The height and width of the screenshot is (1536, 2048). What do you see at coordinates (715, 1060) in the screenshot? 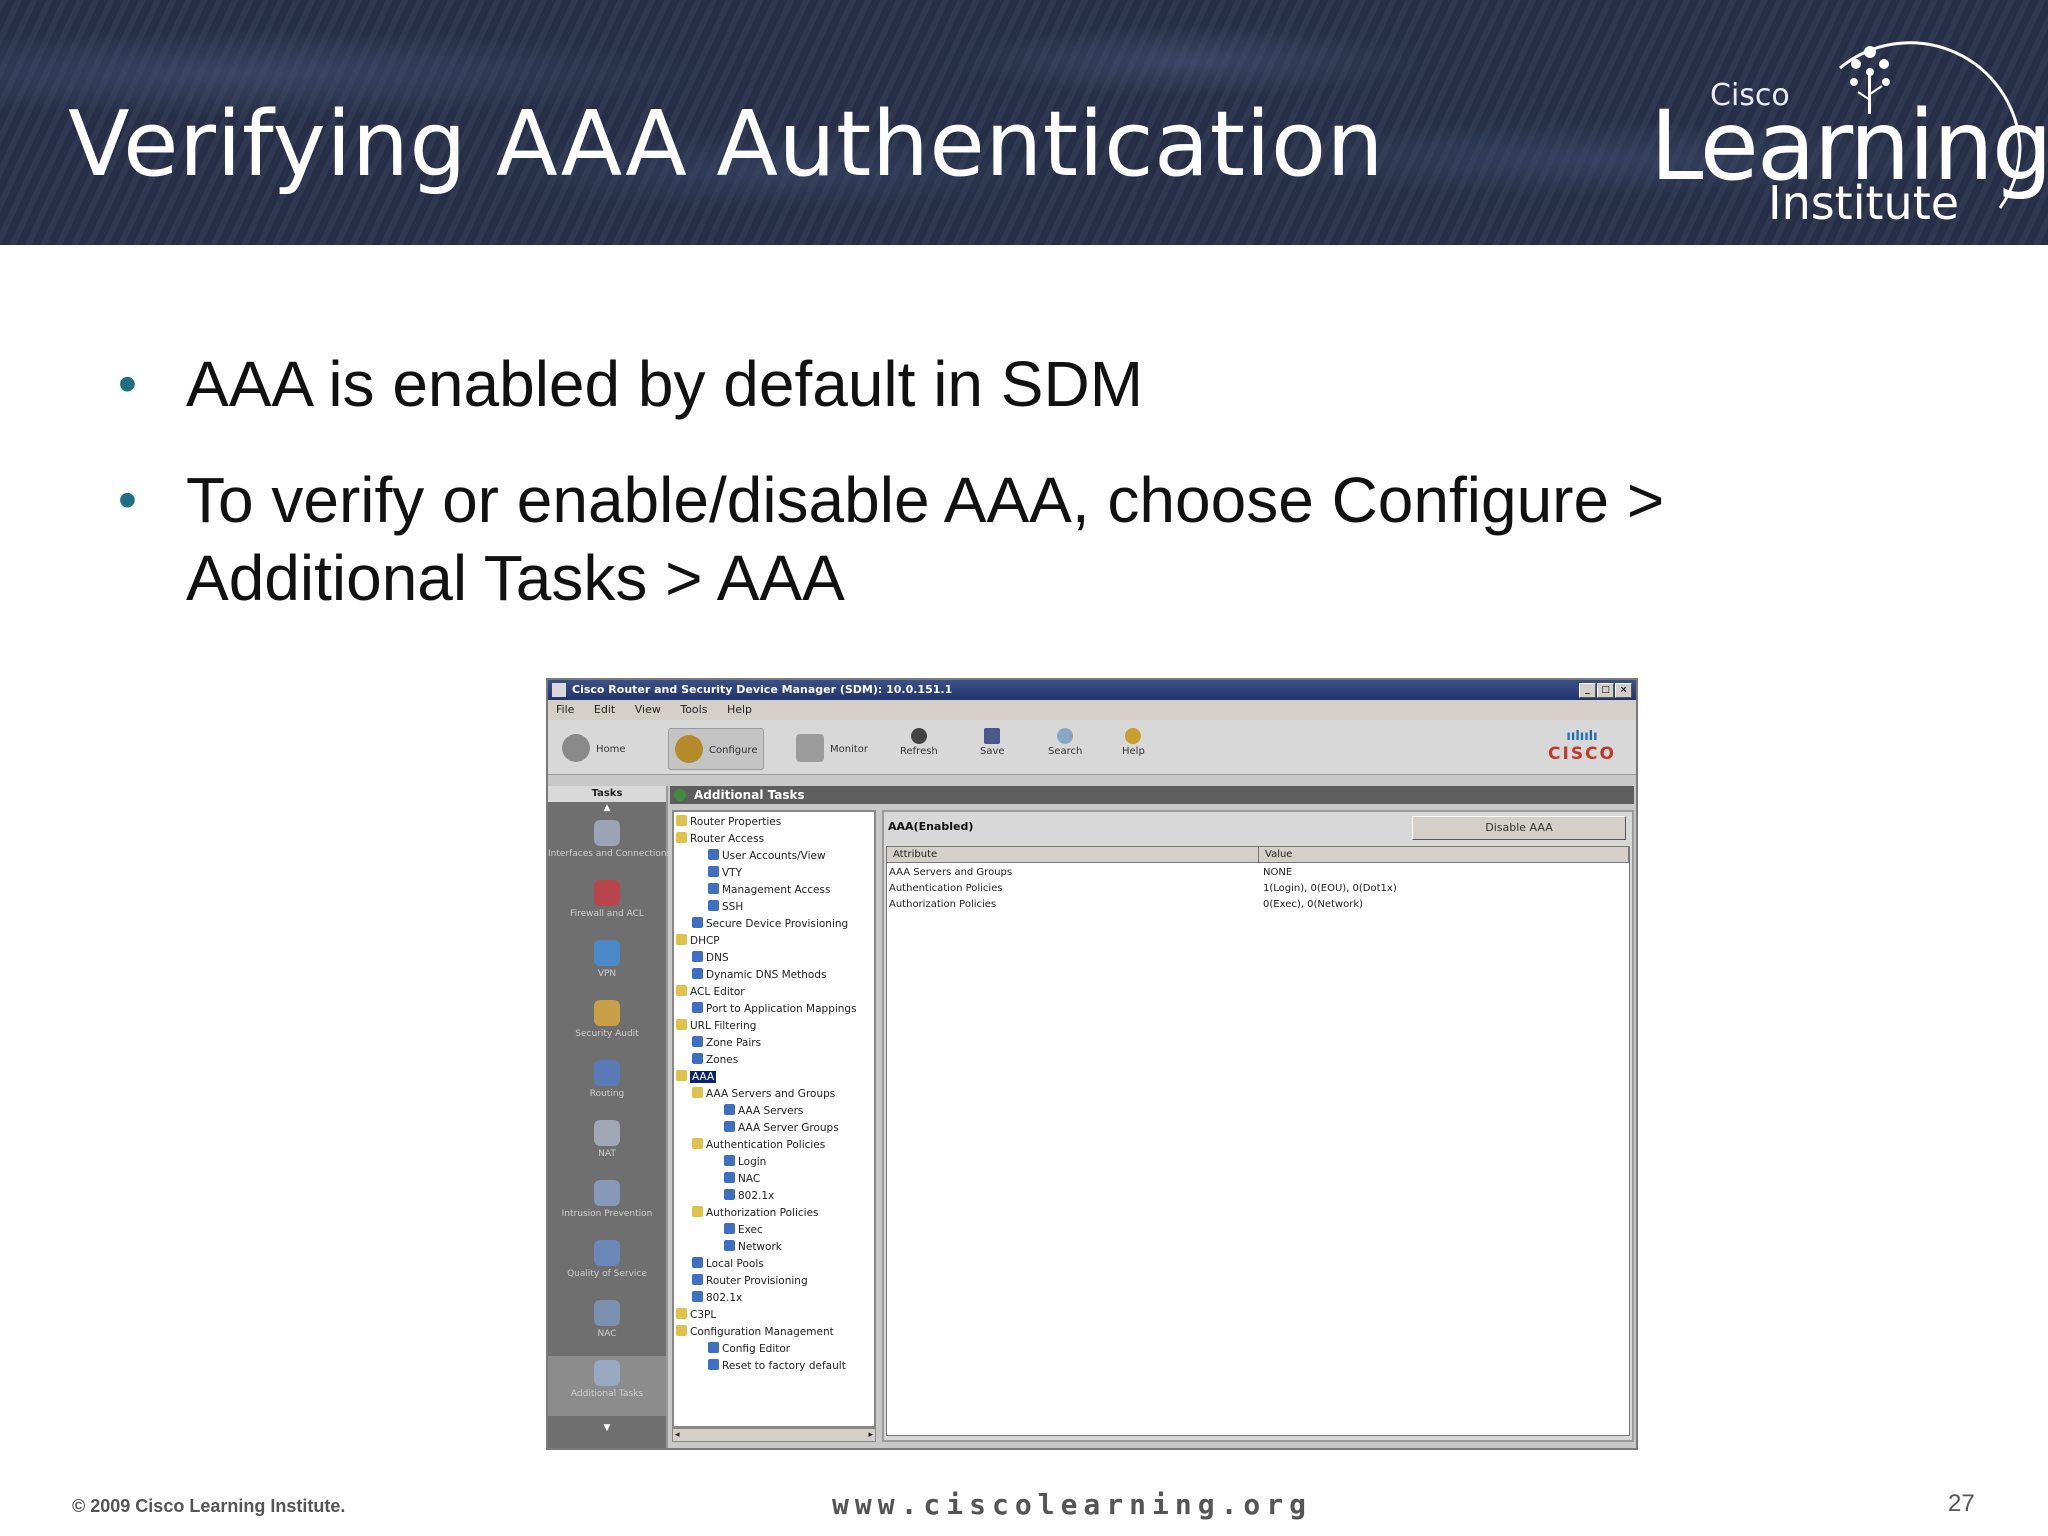
I see `tree-node-zones: Zones` at bounding box center [715, 1060].